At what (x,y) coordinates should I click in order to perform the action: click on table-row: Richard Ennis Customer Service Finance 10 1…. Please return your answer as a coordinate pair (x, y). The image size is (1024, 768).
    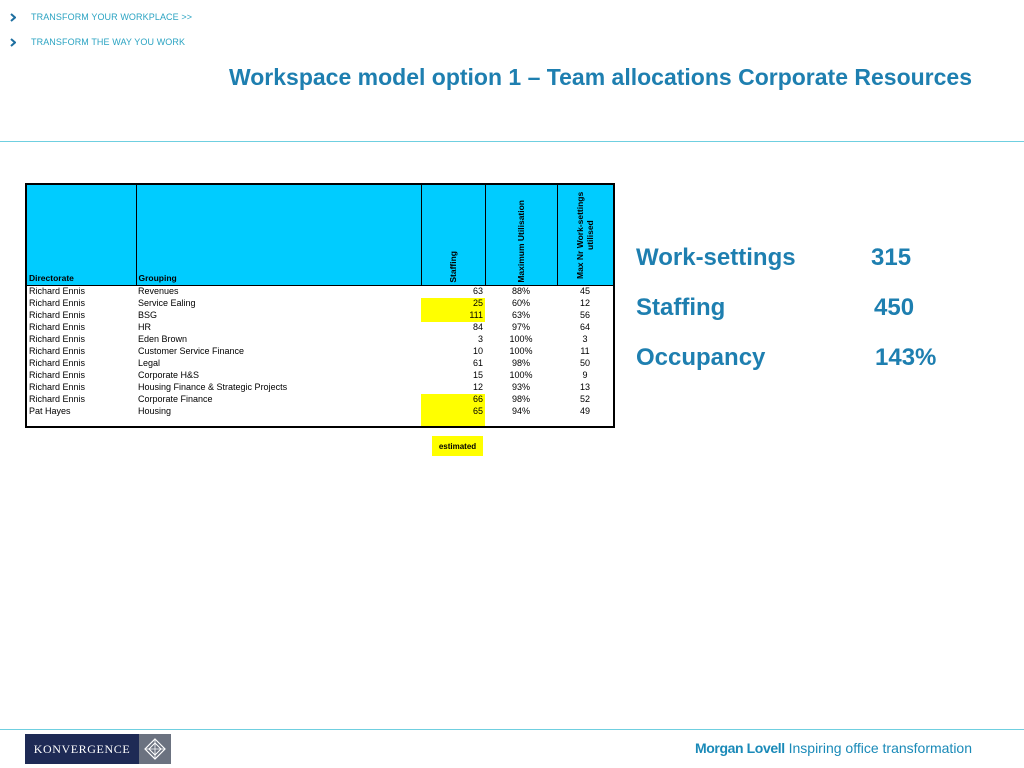
    Looking at the image, I should click on (320, 352).